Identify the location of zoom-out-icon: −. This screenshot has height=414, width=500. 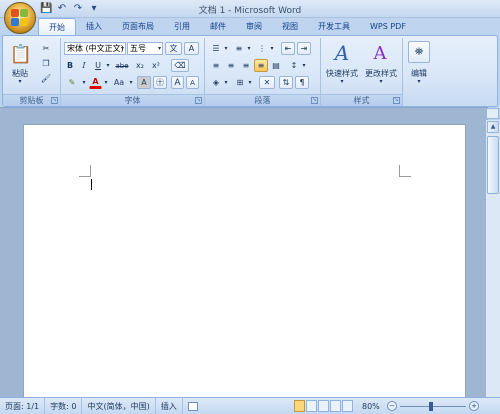
(392, 406).